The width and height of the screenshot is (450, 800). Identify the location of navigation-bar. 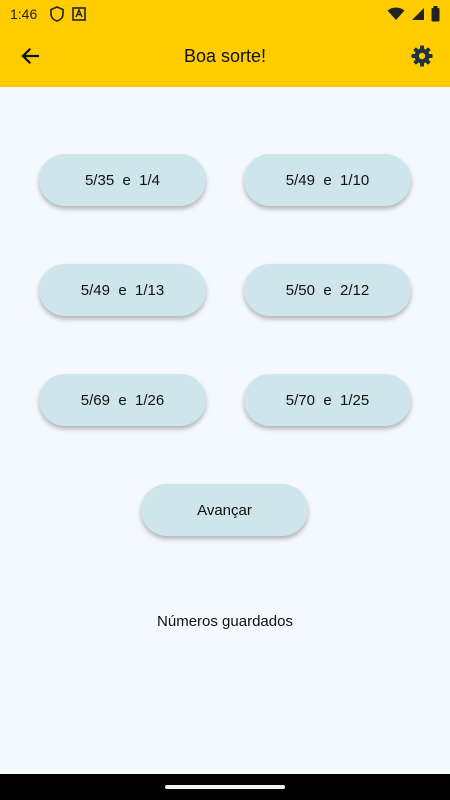
(225, 787).